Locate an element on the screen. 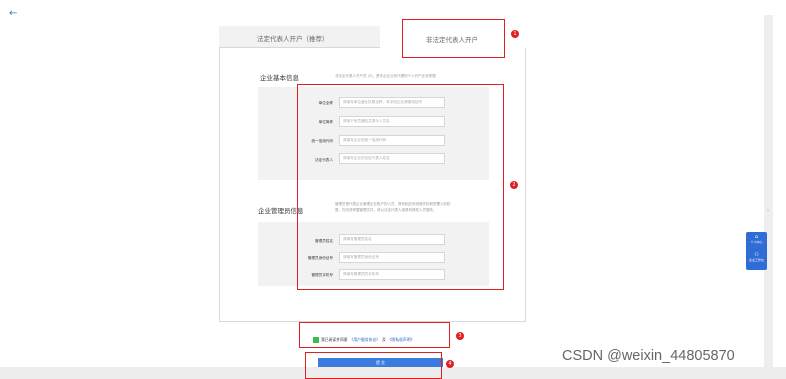 The height and width of the screenshot is (379, 786). personal-center-button: ⌂ 个人中心 is located at coordinates (756, 240).